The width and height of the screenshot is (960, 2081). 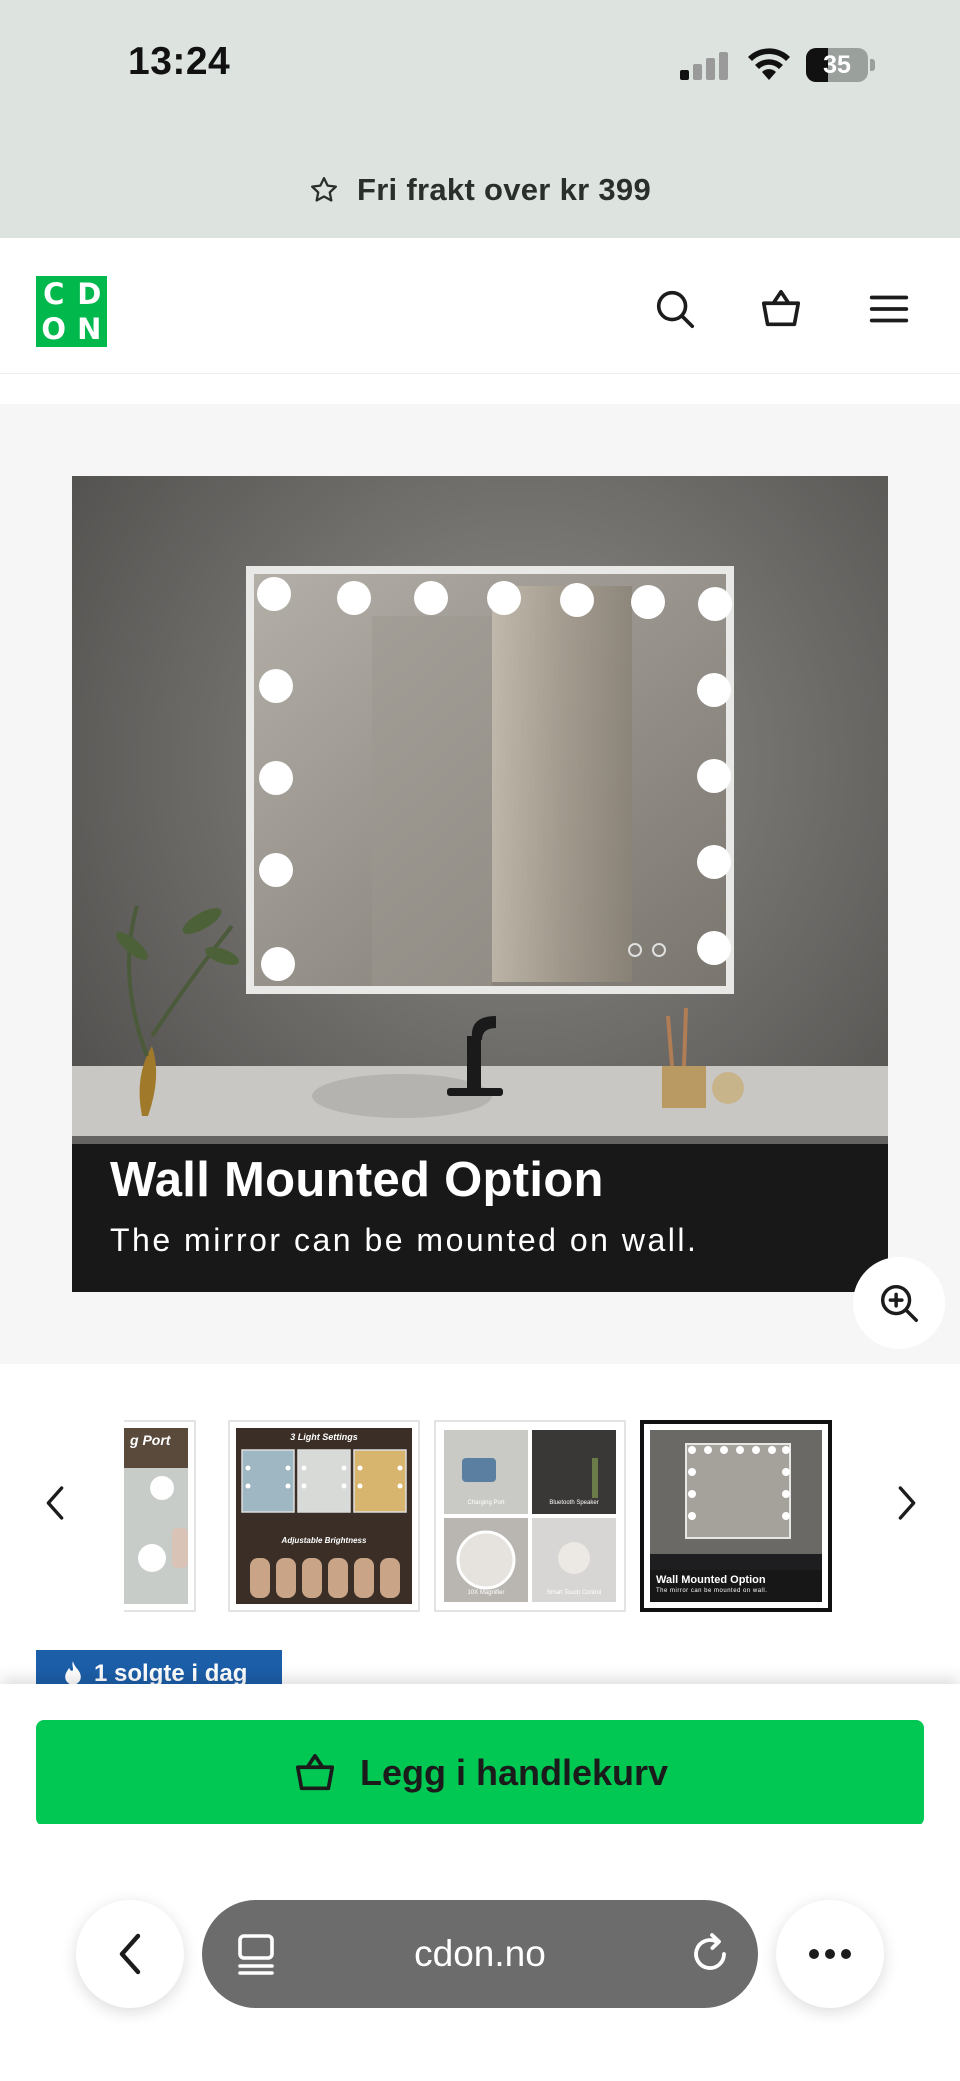 I want to click on address-bar: cdon.no, so click(x=480, y=1954).